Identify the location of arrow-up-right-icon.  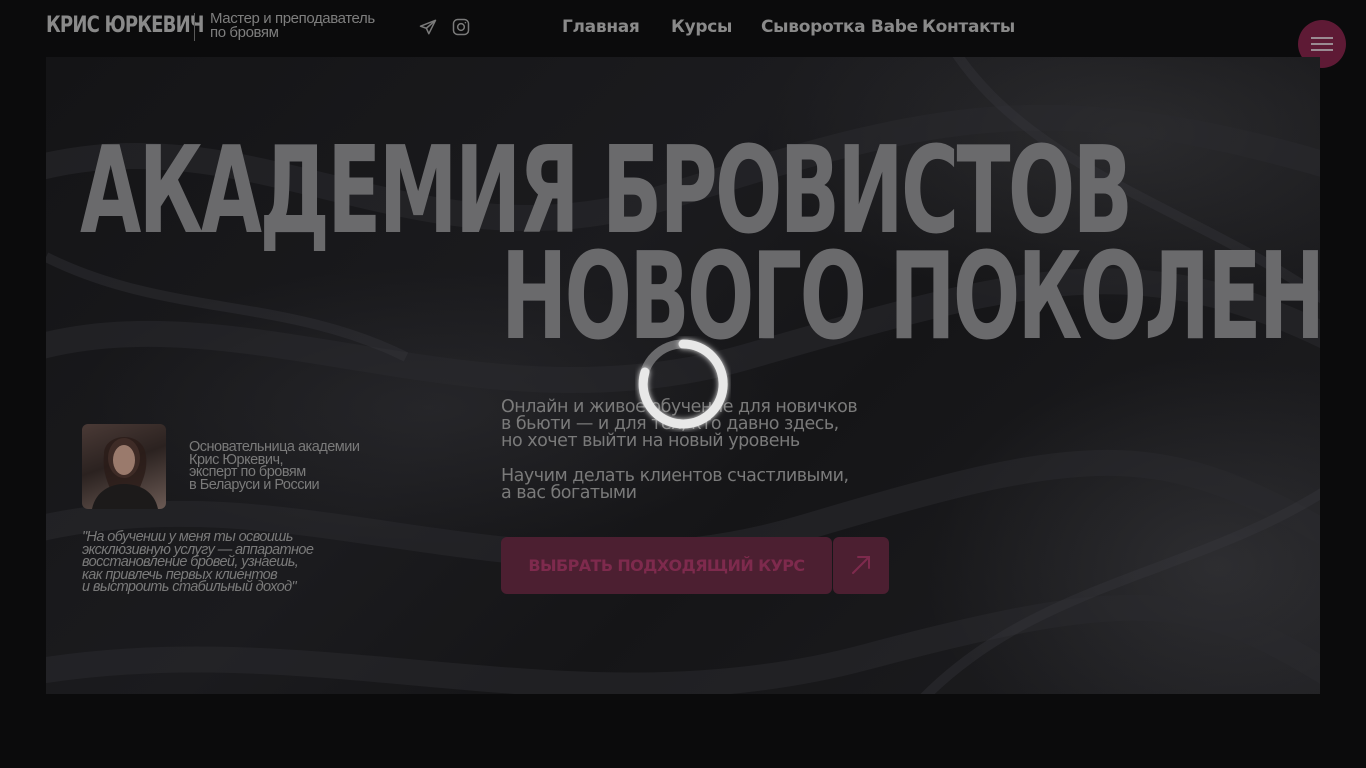
(861, 565).